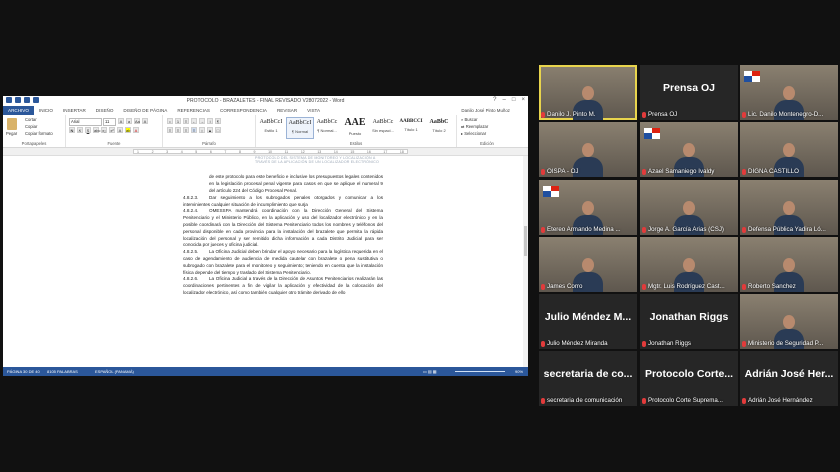  I want to click on font-color-icon: A, so click(136, 130).